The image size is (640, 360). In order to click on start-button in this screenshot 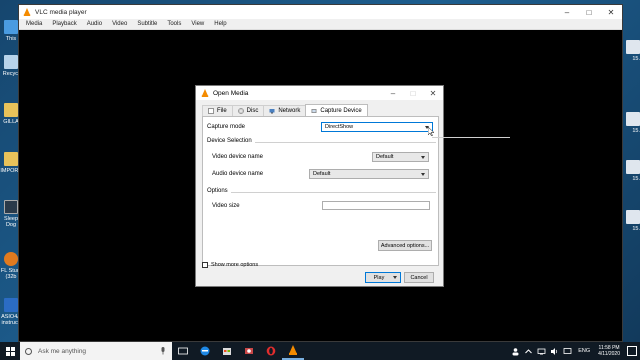, I will do `click(10, 351)`.